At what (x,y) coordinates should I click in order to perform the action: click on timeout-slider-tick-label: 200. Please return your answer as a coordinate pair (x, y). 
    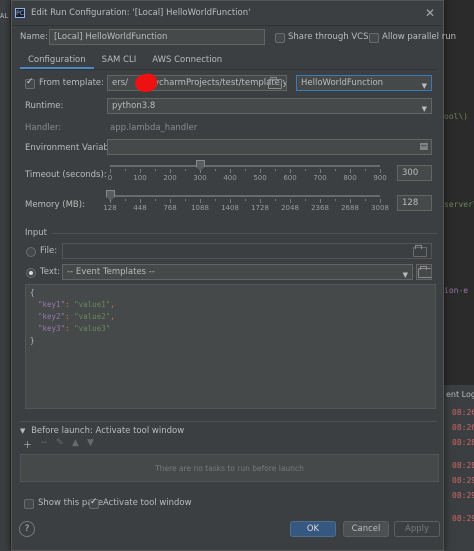
    Looking at the image, I should click on (170, 178).